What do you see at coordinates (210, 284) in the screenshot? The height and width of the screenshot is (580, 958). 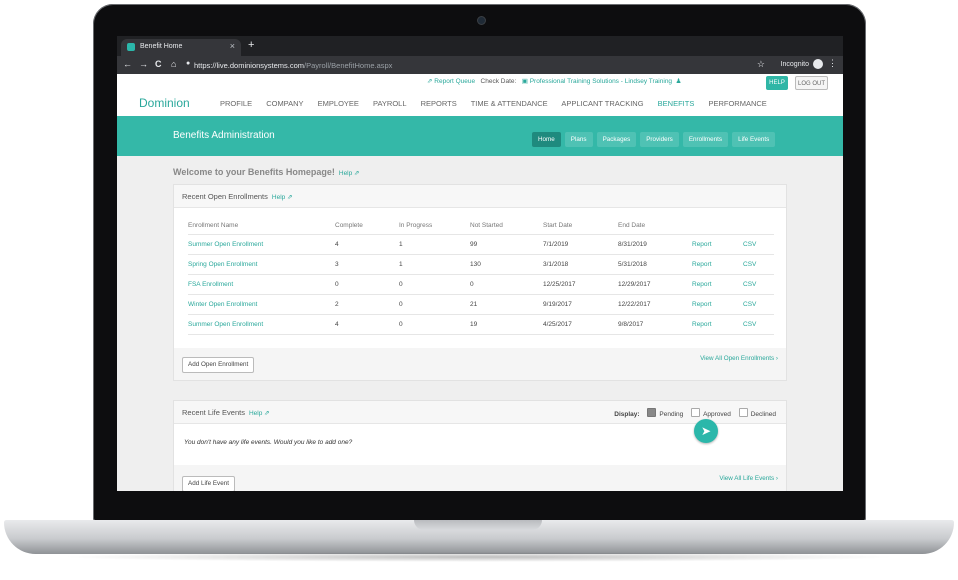 I see `enrollment-name-link: FSA Enrollment` at bounding box center [210, 284].